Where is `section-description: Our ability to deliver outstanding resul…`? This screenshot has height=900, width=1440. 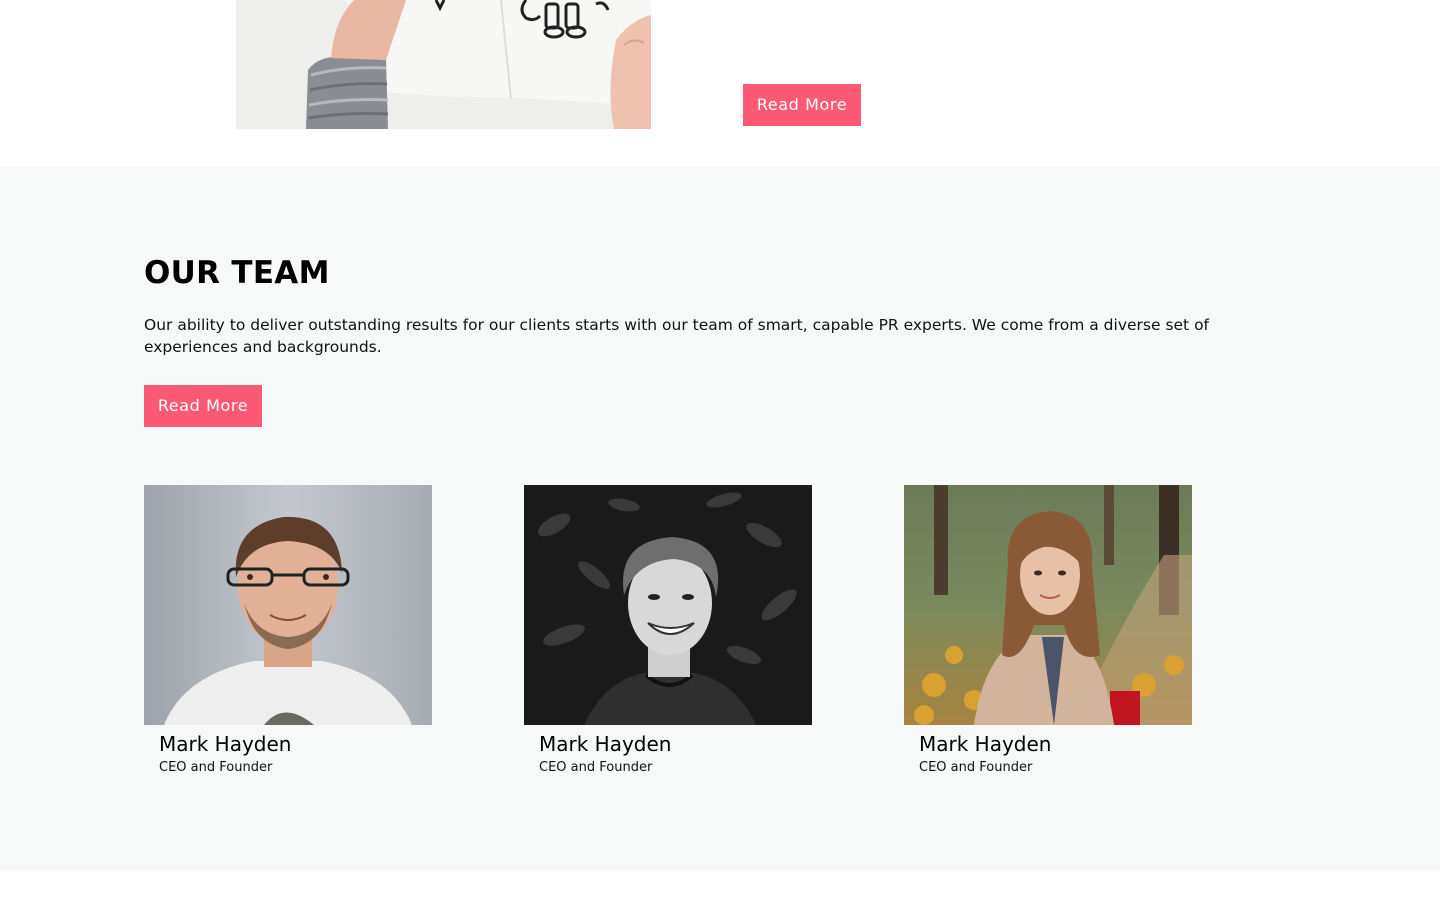
section-description: Our ability to deliver outstanding resul… is located at coordinates (677, 336).